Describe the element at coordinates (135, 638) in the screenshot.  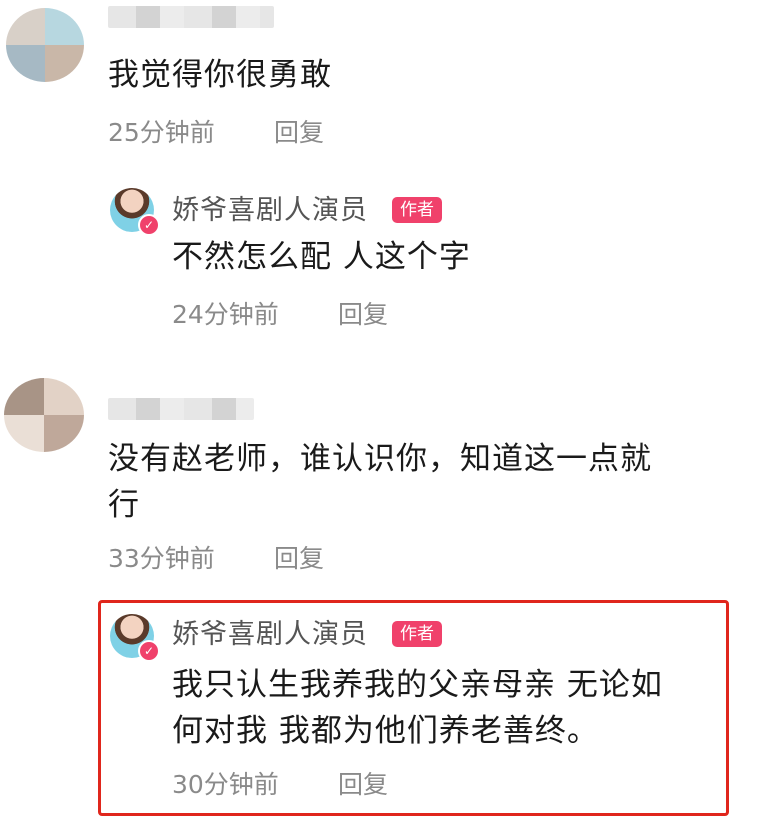
I see `author-avatar-2: ✓` at that location.